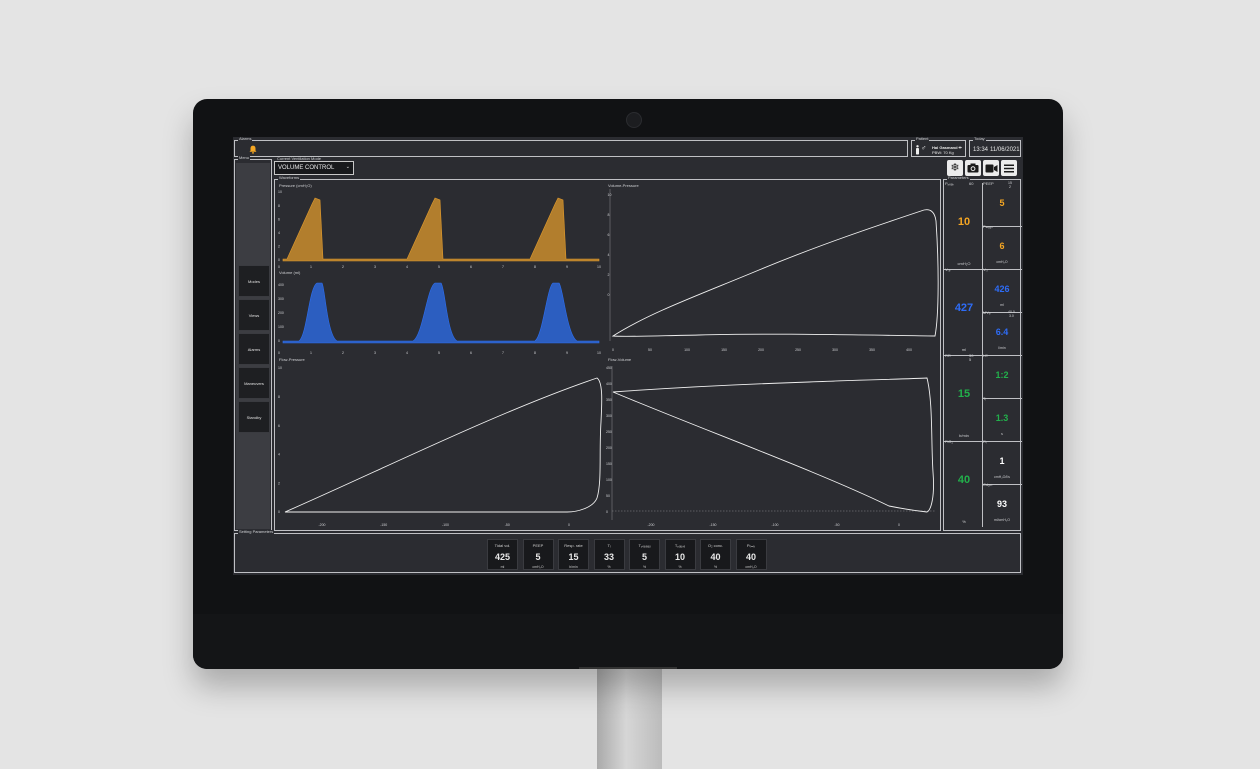 This screenshot has width=1260, height=769. What do you see at coordinates (502, 567) in the screenshot?
I see `setting-tile-unit: ml` at bounding box center [502, 567].